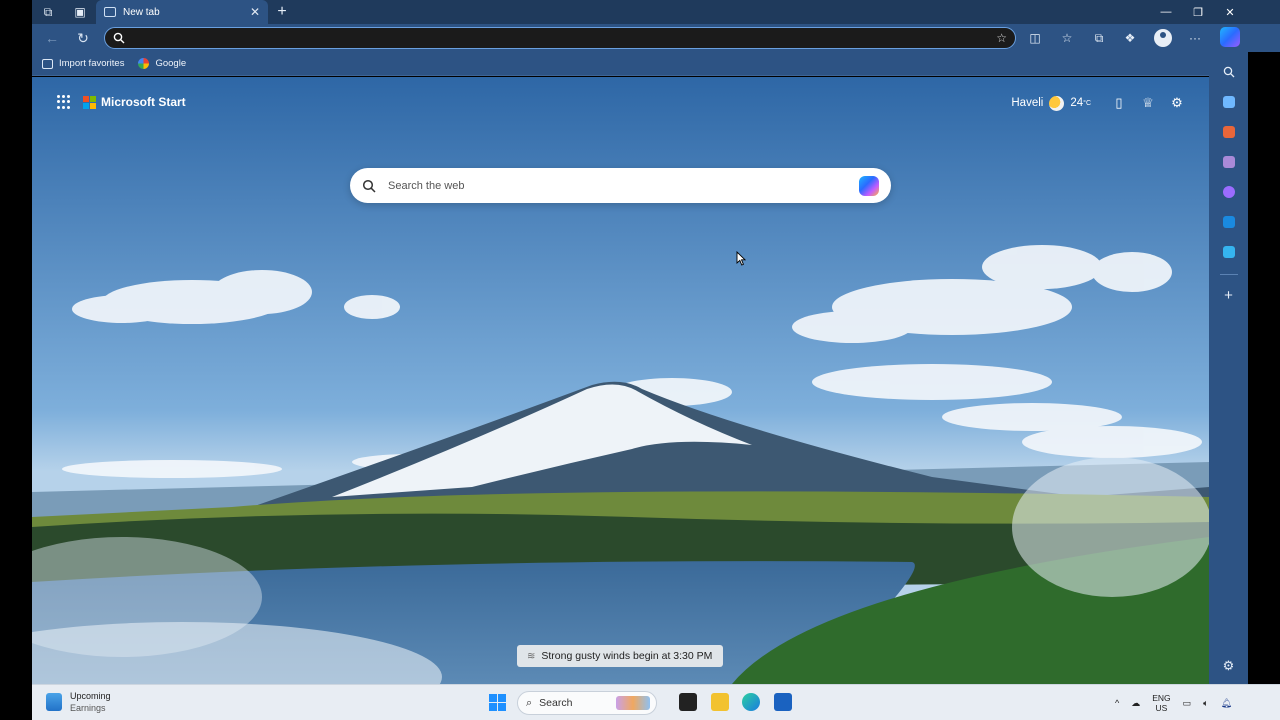  I want to click on add-sidebar-app-icon: +, so click(1229, 295).